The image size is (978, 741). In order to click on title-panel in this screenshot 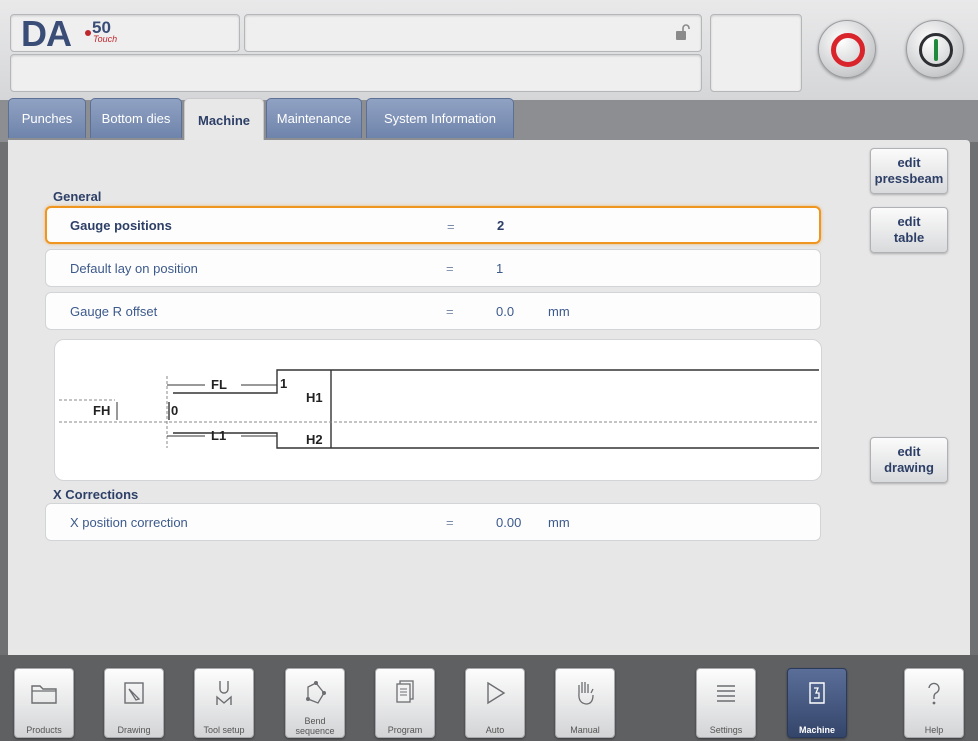, I will do `click(473, 33)`.